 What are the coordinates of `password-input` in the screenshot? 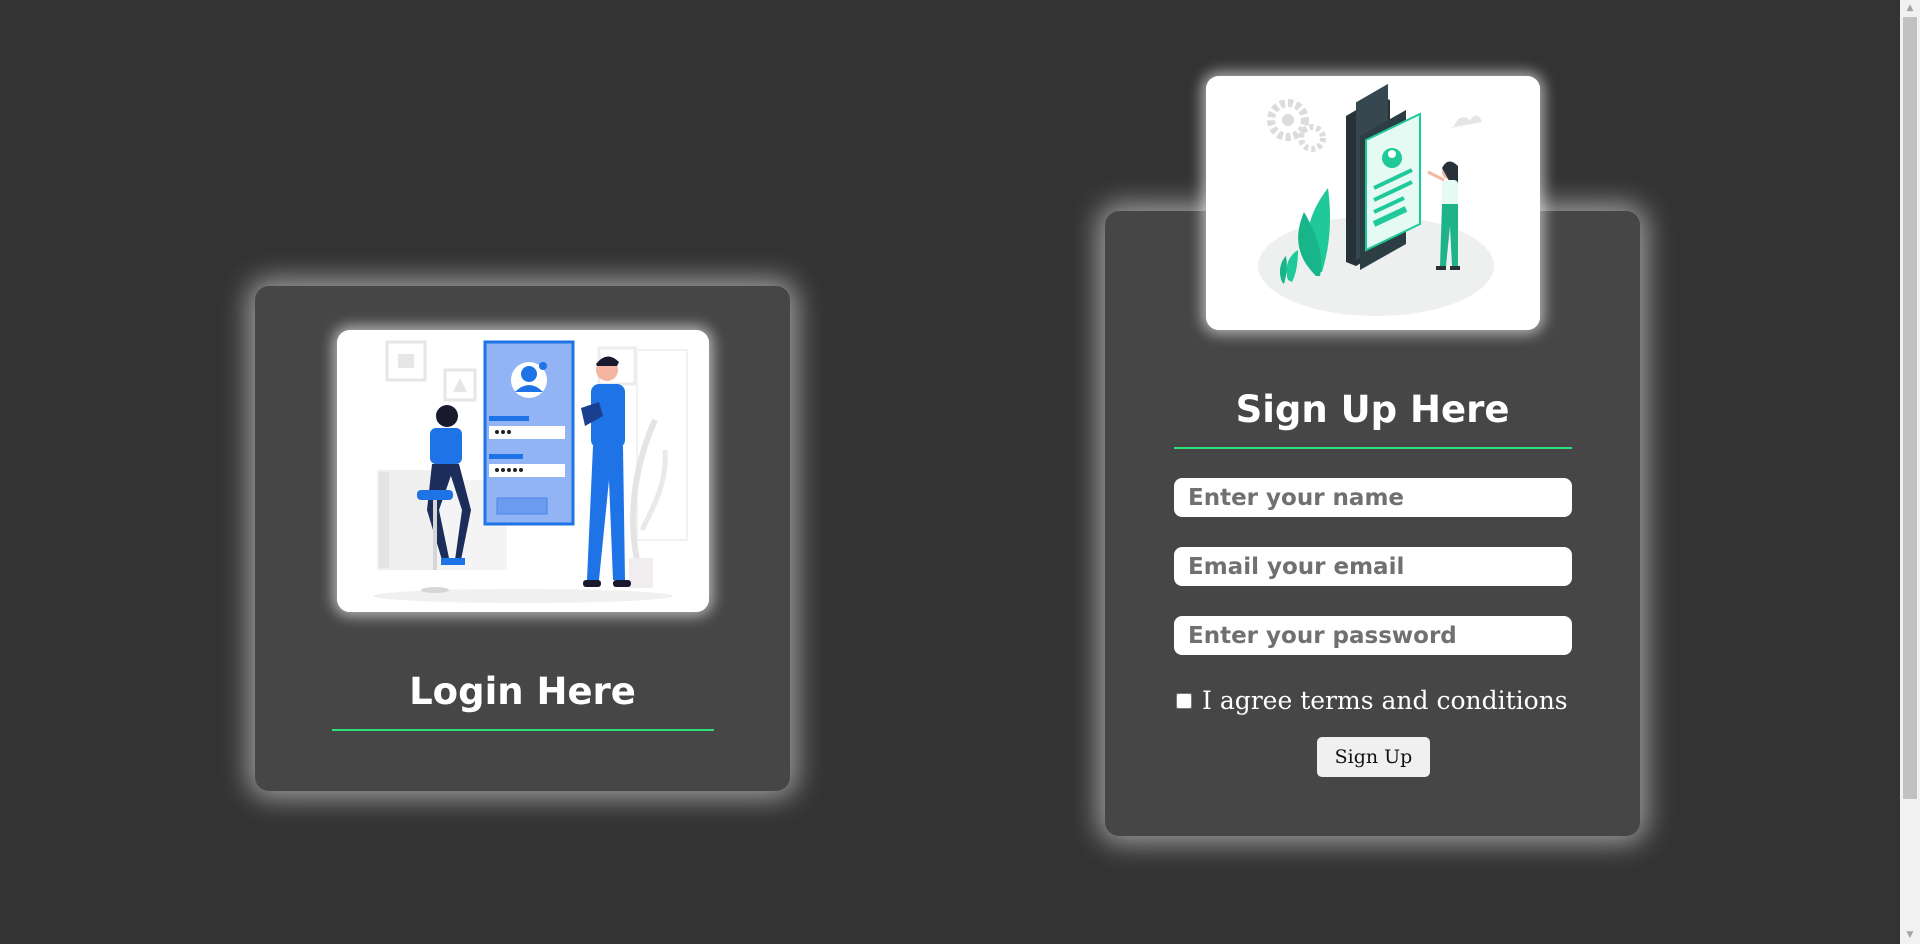 It's located at (1373, 635).